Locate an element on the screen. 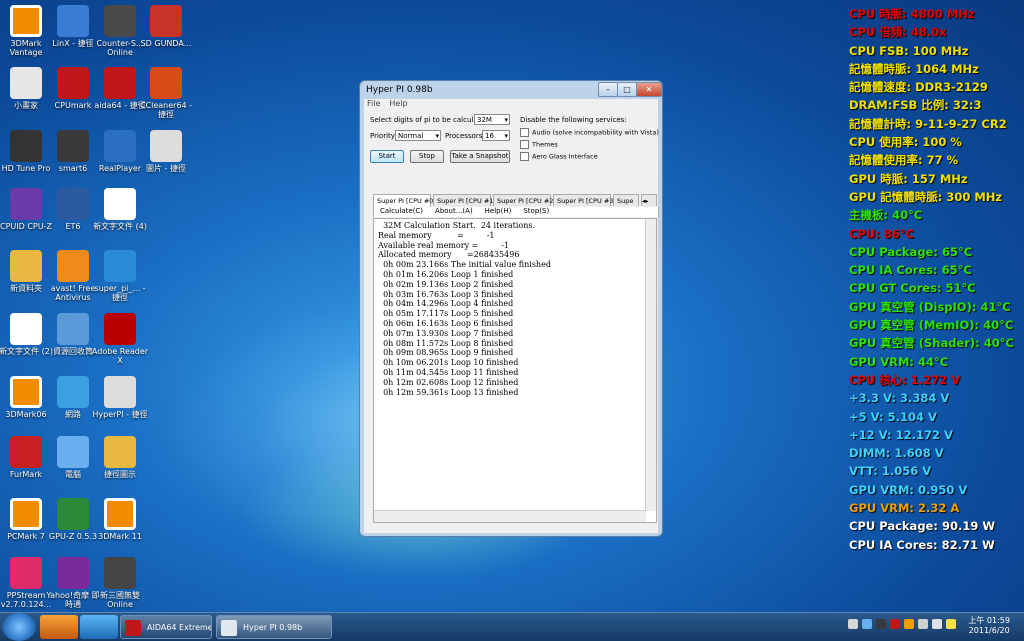  horizontal-scrollbar is located at coordinates (510, 516).